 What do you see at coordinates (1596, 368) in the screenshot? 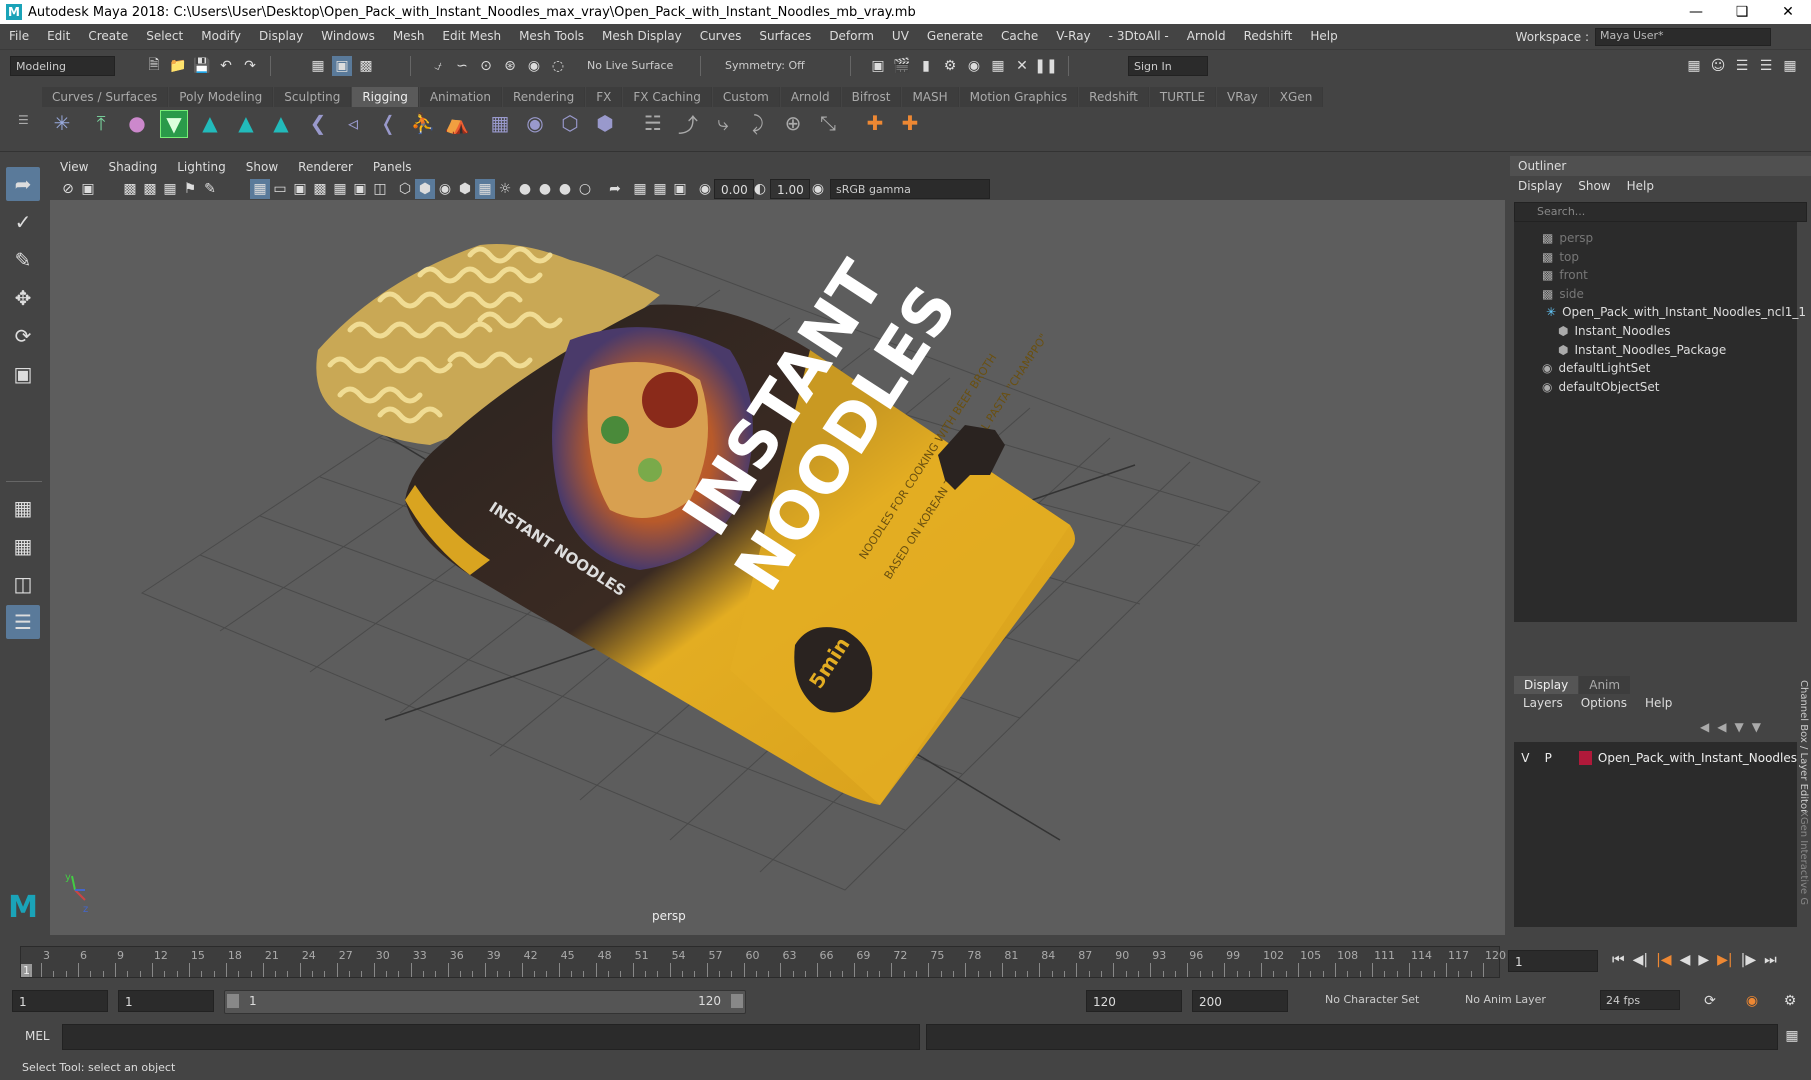
I see `outliner-item: ◉ defaultLightSet` at bounding box center [1596, 368].